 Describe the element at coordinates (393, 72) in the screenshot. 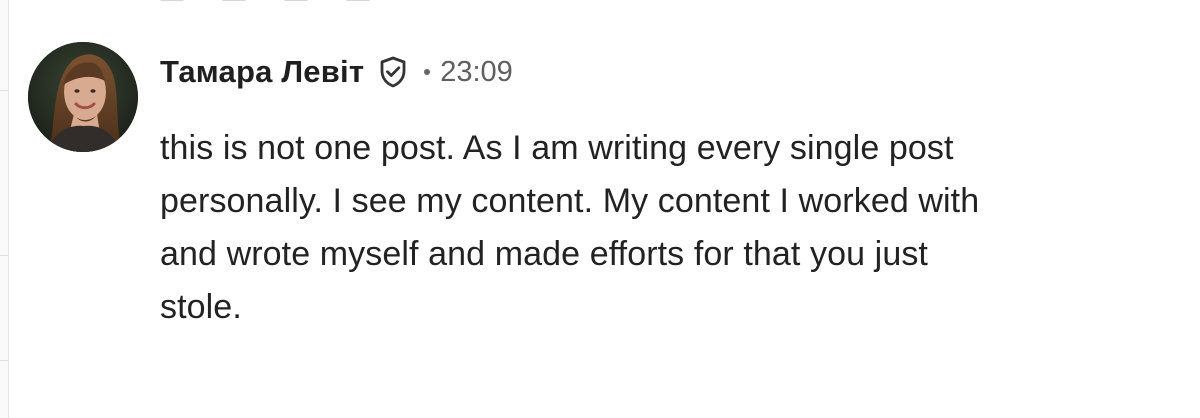

I see `shield-check-icon` at that location.